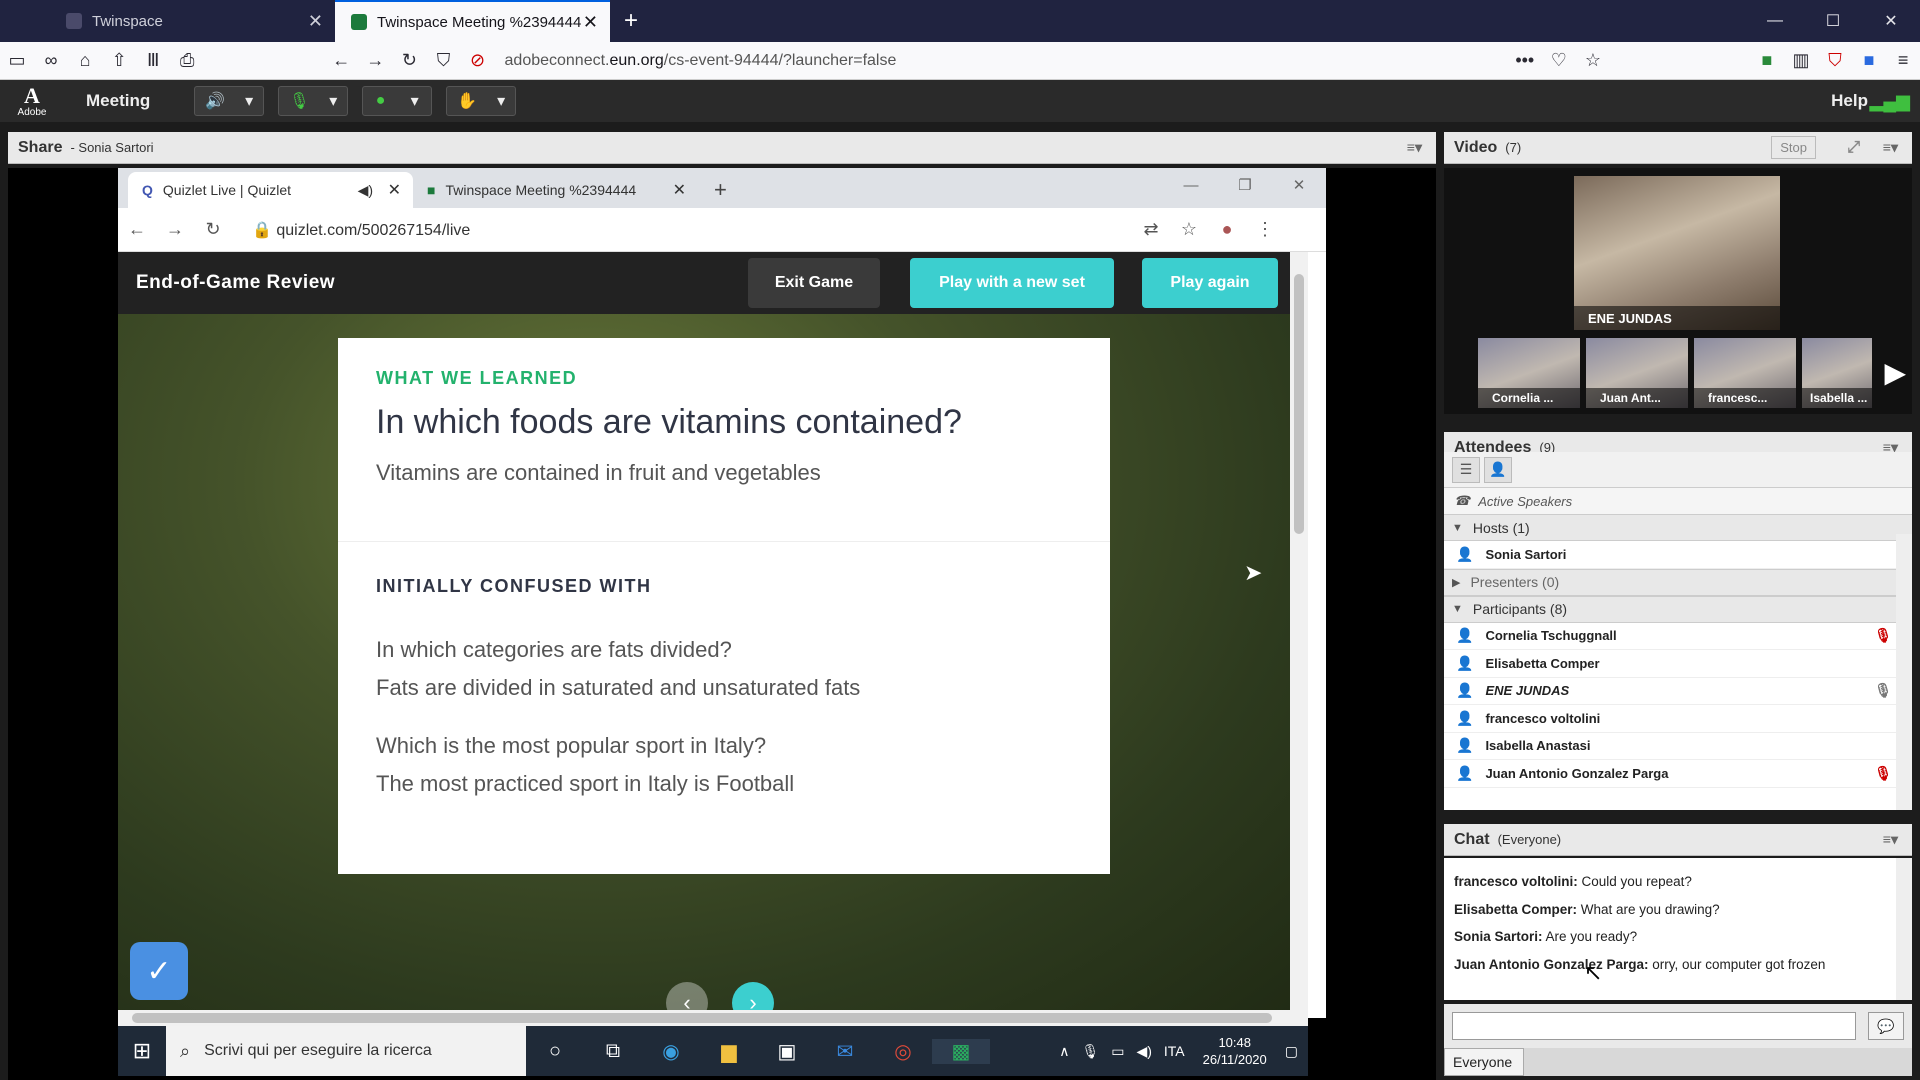 This screenshot has width=1920, height=1080. Describe the element at coordinates (845, 1051) in the screenshot. I see `mail-icon: ✉` at that location.